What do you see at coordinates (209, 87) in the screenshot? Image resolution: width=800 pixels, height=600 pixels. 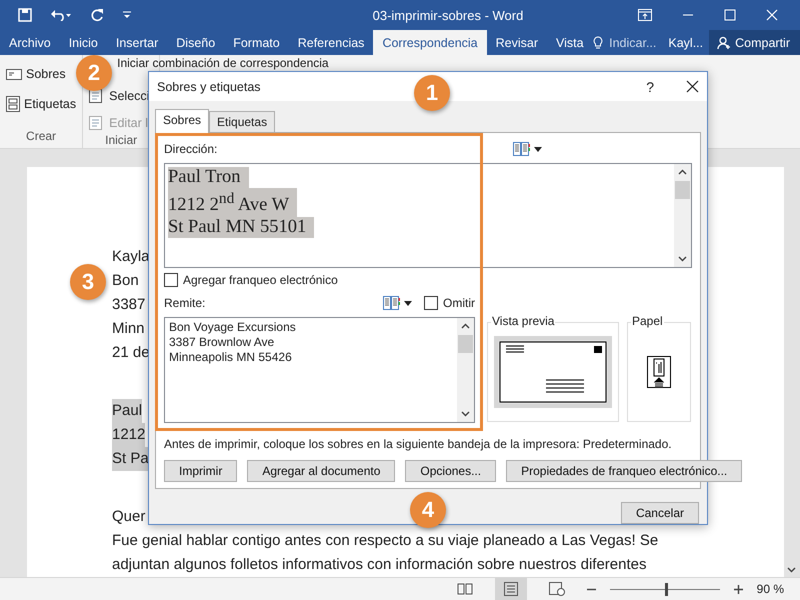 I see `dialog-title: Sobres y etiquetas` at bounding box center [209, 87].